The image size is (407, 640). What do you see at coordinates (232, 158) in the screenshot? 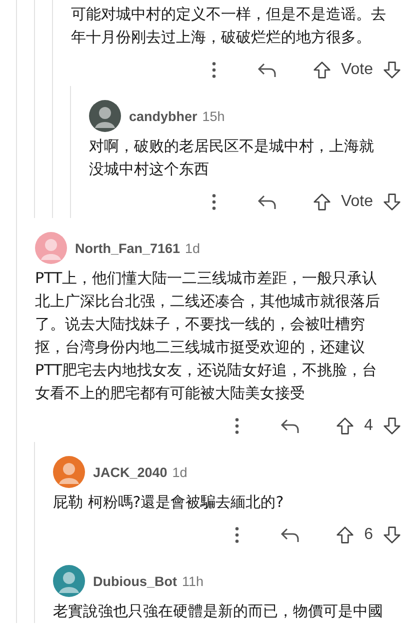
I see `comment-text: 对啊，破败的老居民区不是城中村，上海就没城中村这个东西` at bounding box center [232, 158].